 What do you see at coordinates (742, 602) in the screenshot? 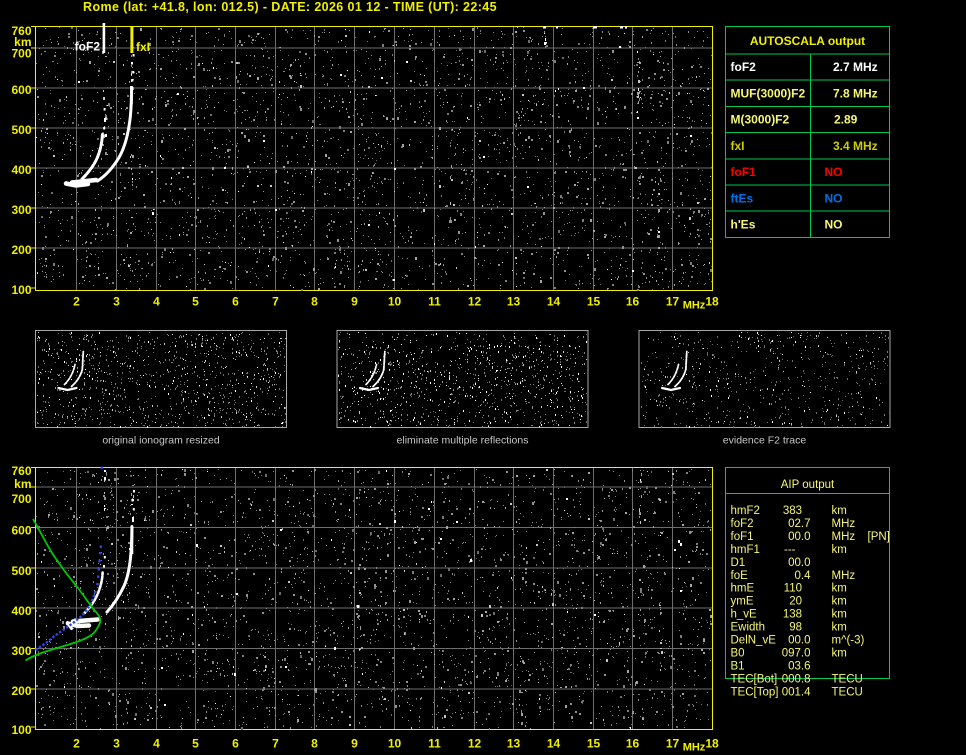
I see `svg-text: ymE` at bounding box center [742, 602].